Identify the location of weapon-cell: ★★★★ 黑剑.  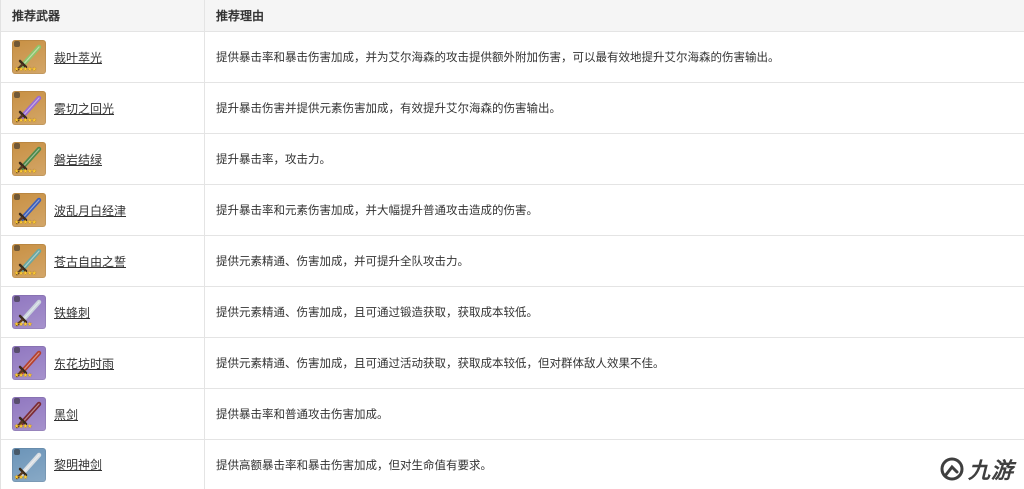
(103, 414).